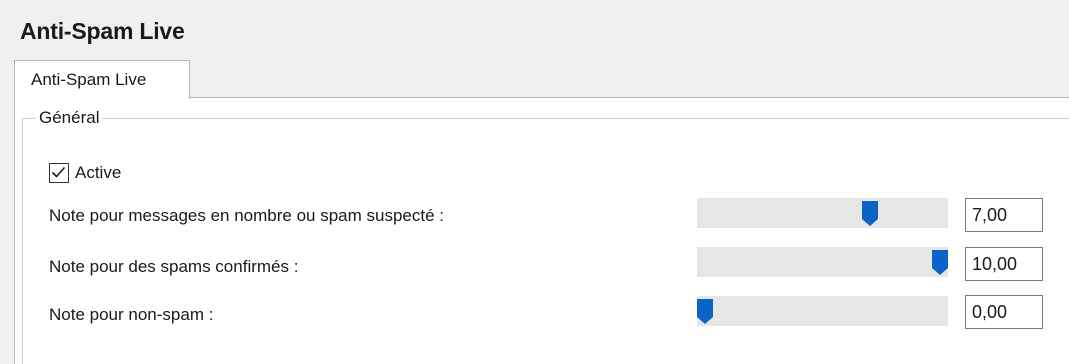 This screenshot has height=364, width=1069. I want to click on slider-bulk-suspect, so click(822, 213).